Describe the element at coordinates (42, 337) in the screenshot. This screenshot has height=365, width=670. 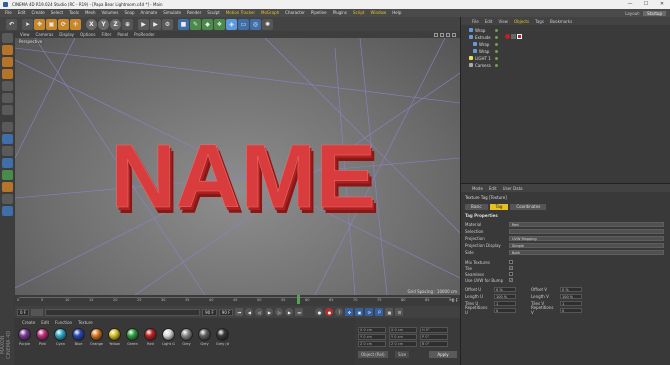
I see `material-swatch: Pink` at that location.